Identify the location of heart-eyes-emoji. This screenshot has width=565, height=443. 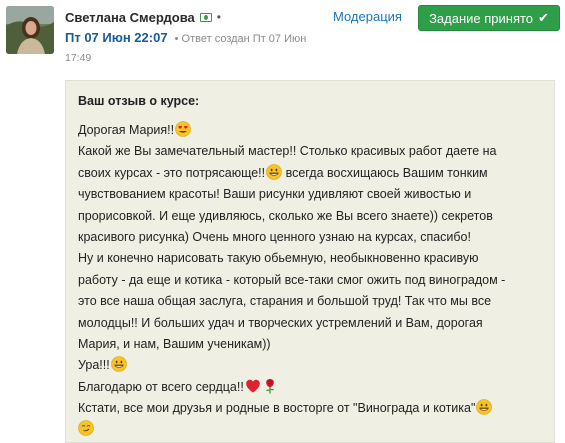
(183, 129).